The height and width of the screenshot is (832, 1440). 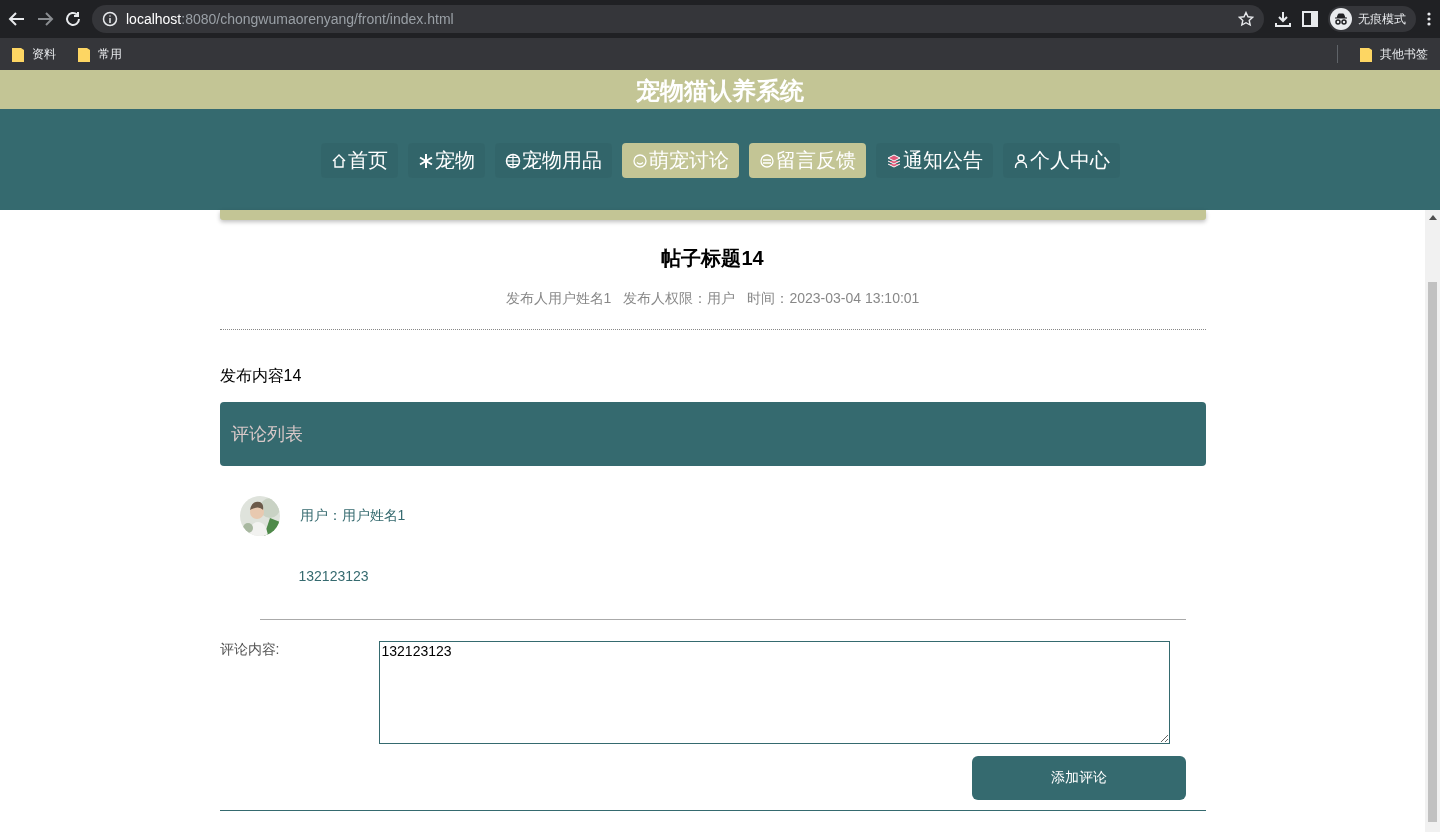 What do you see at coordinates (1061, 160) in the screenshot?
I see `nav-tab: 个人中心` at bounding box center [1061, 160].